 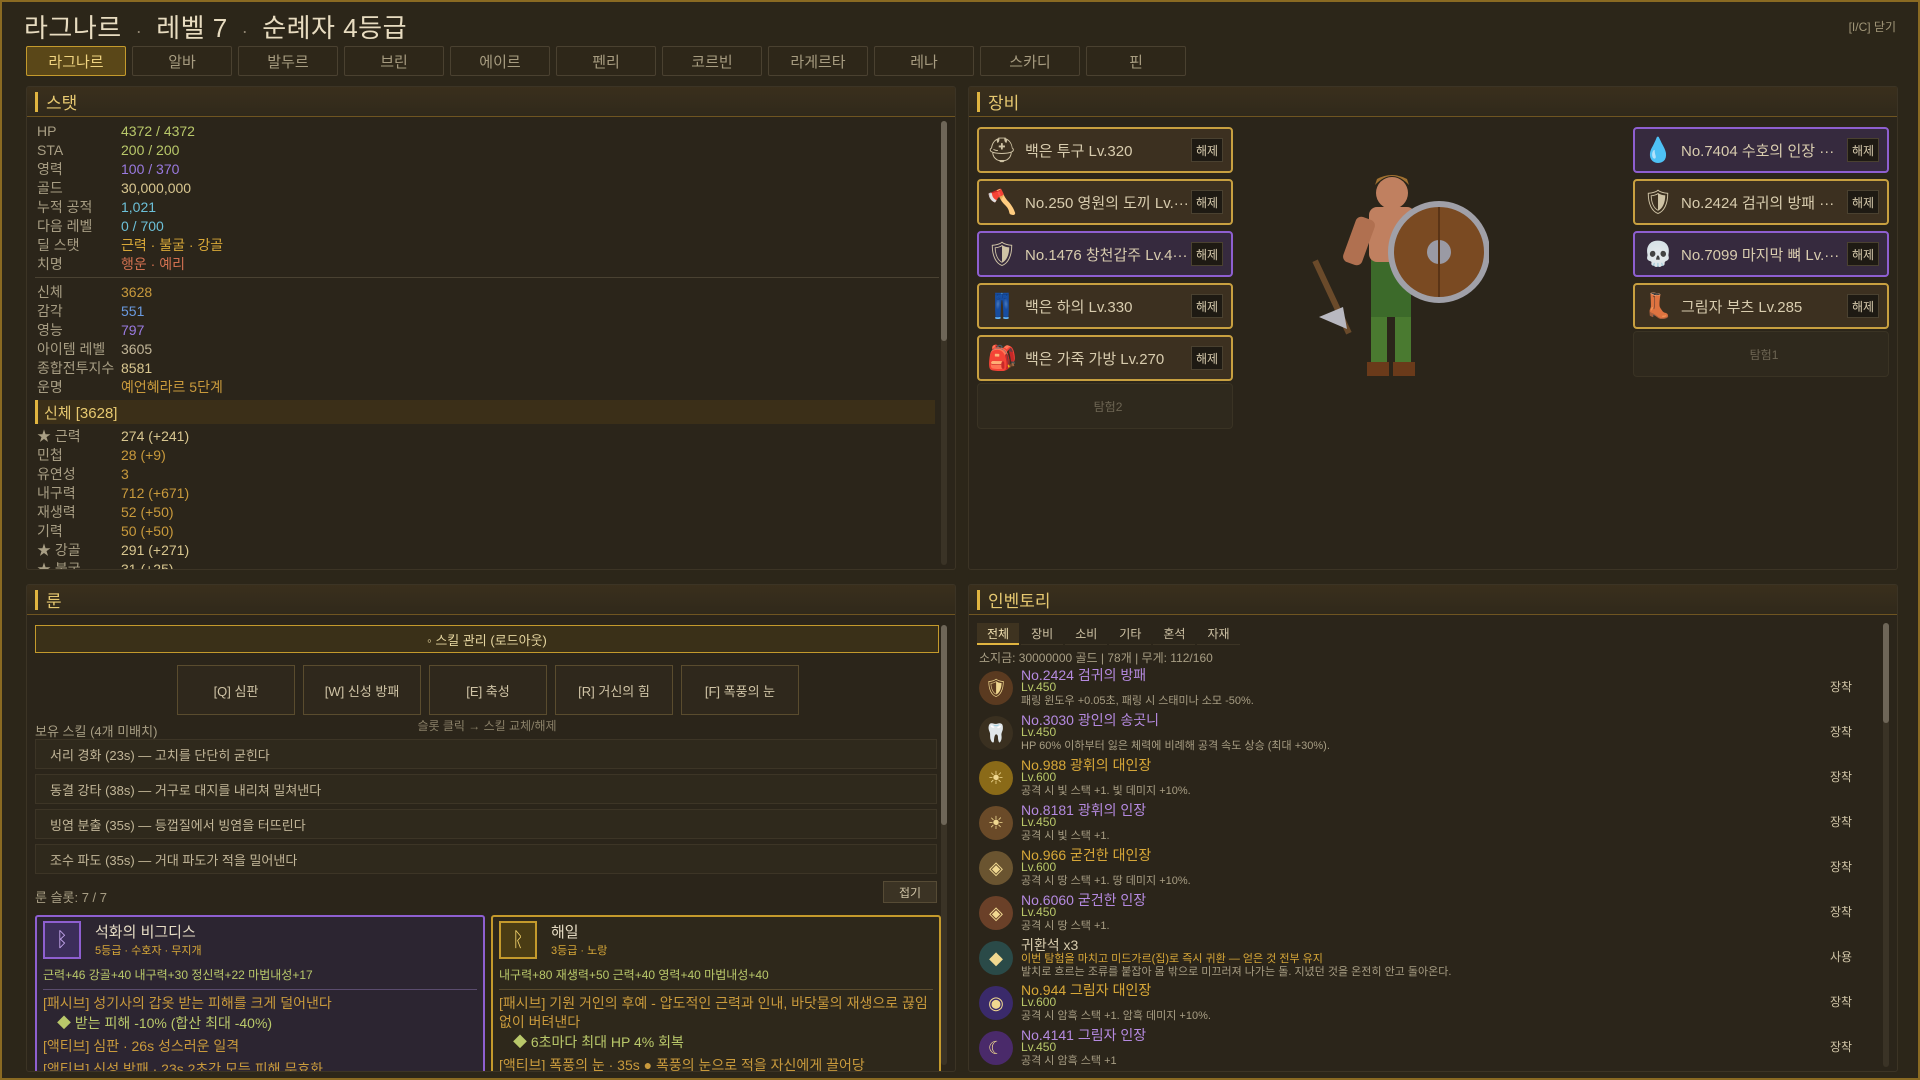 I want to click on stats-scrollbar, so click(x=944, y=343).